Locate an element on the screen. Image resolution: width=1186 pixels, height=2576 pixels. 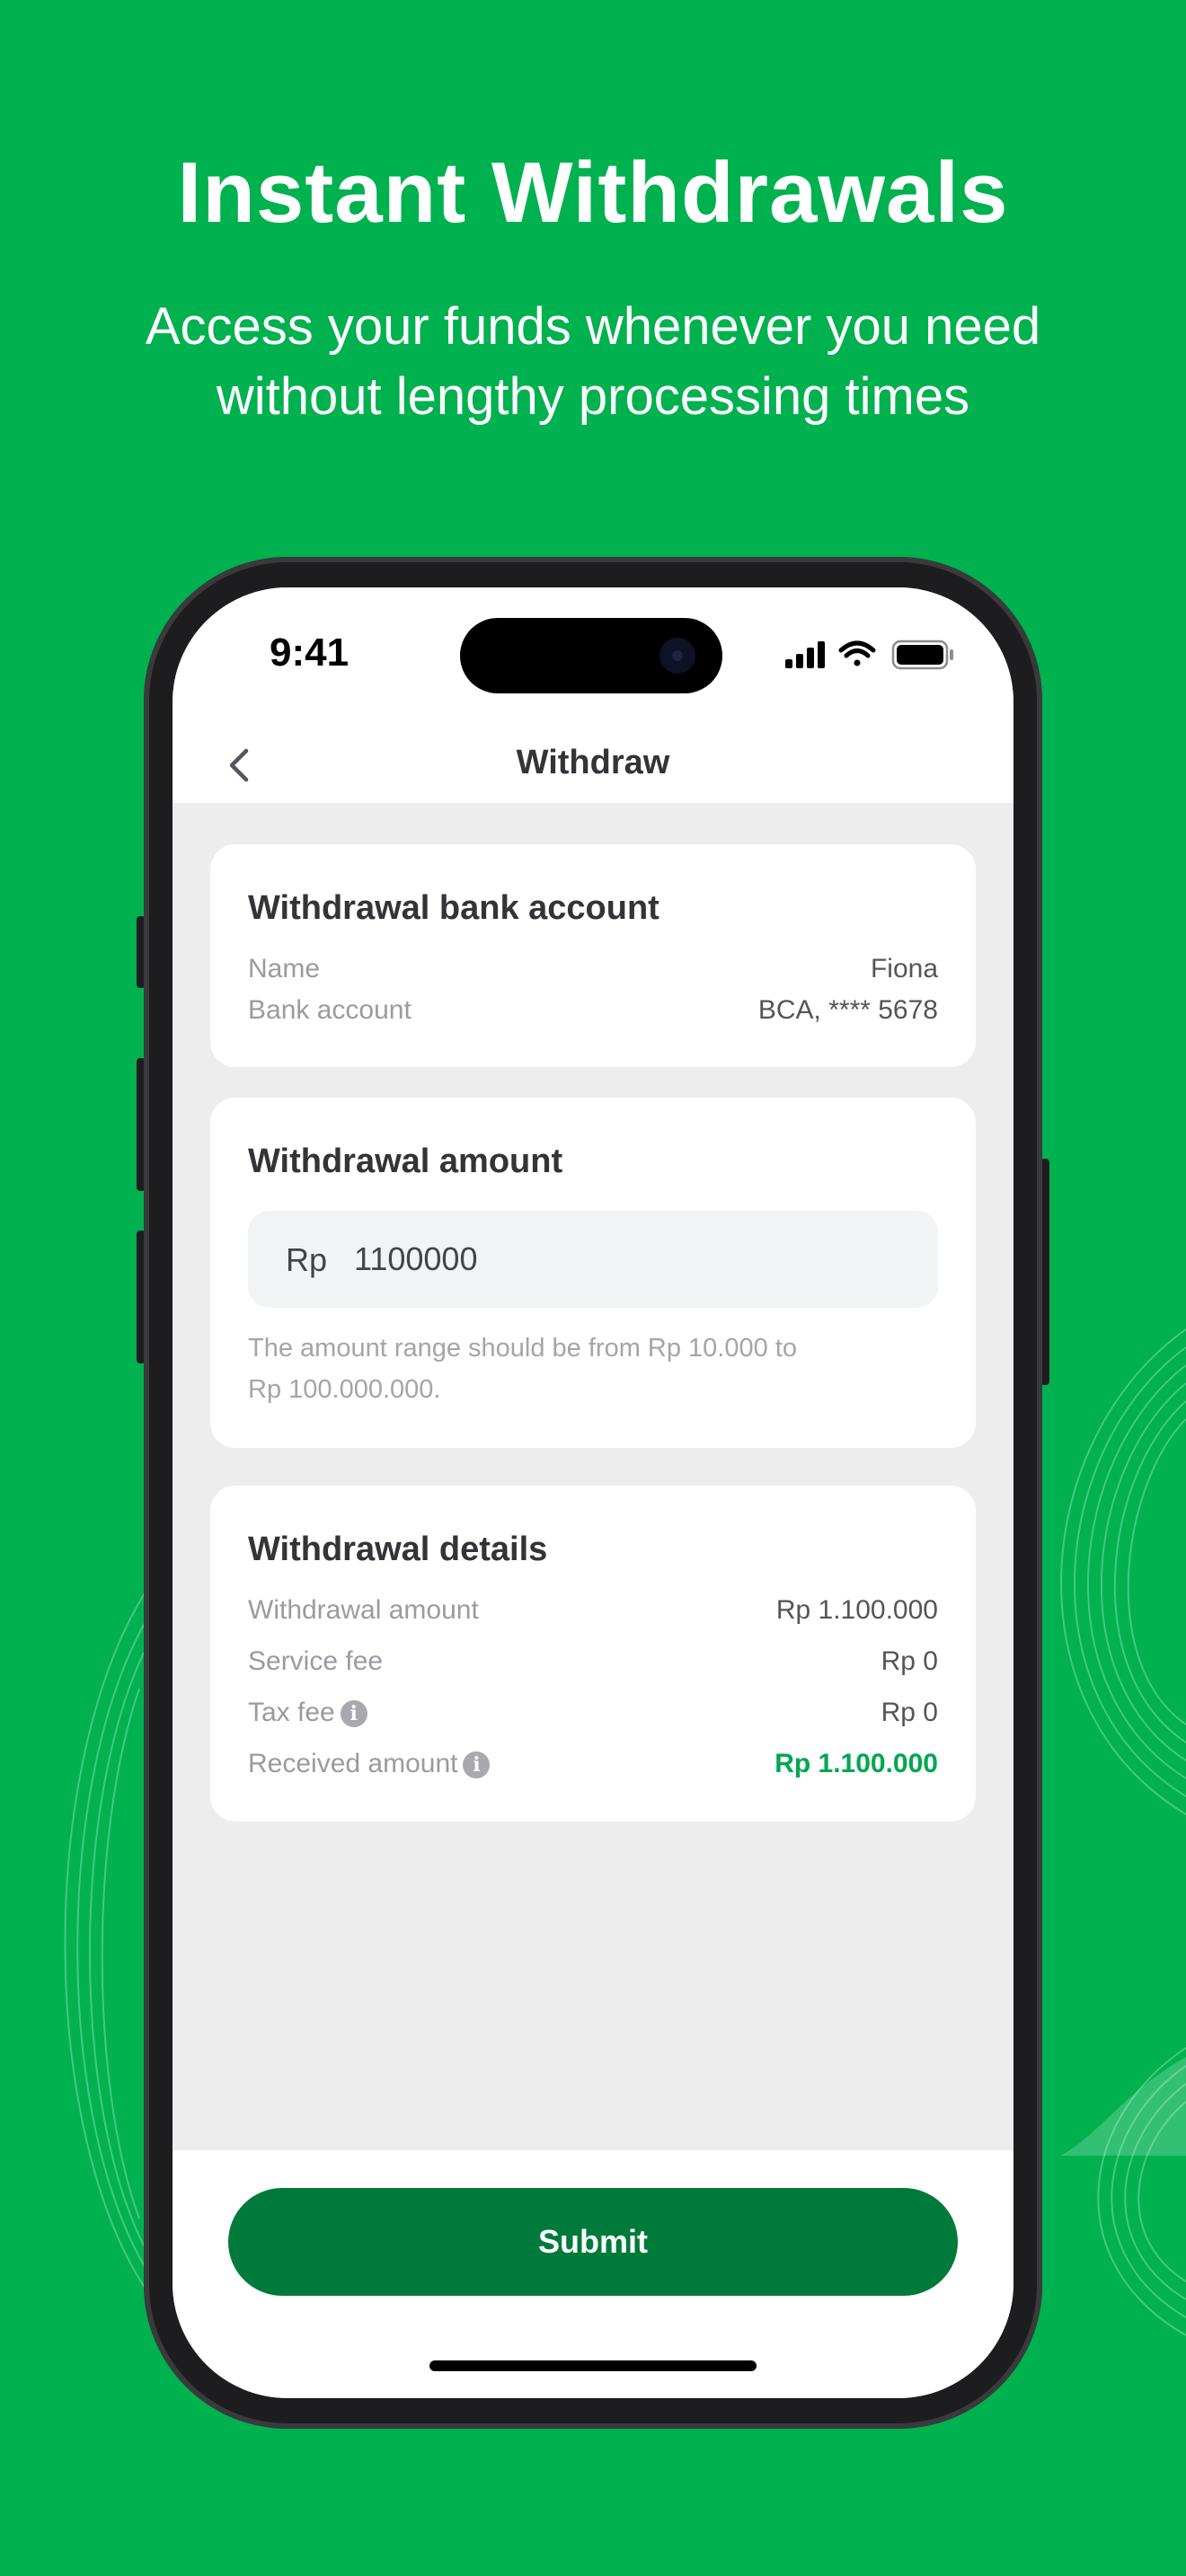
withdrawal-amount-card-title: Withdrawal amount is located at coordinates (405, 1161).